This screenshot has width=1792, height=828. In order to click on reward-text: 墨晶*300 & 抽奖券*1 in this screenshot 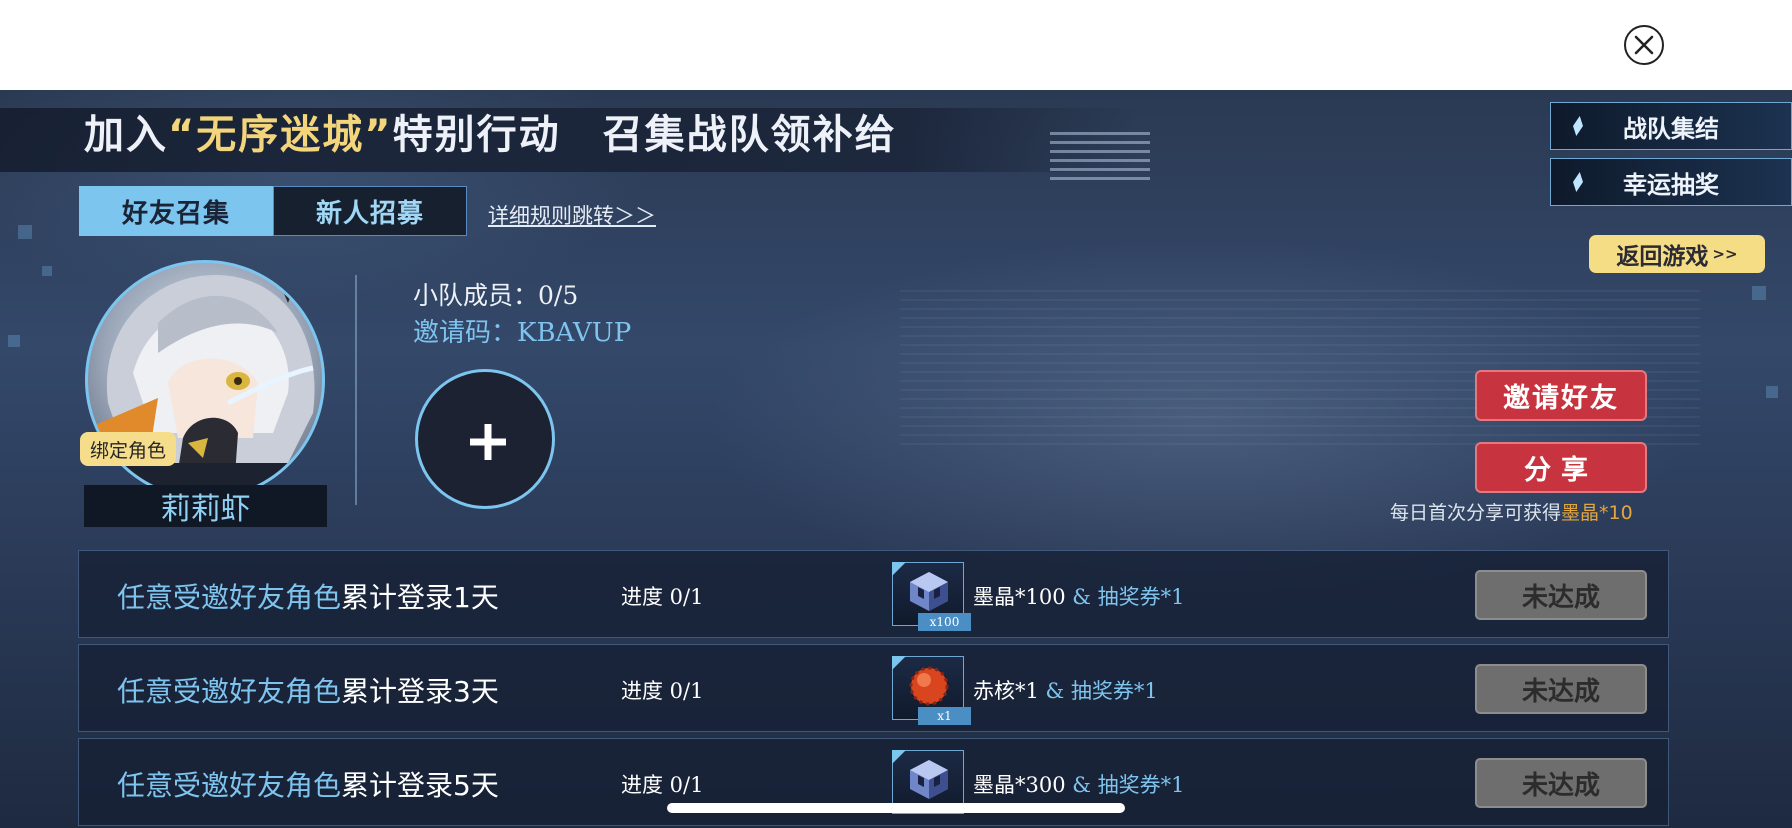, I will do `click(1079, 784)`.